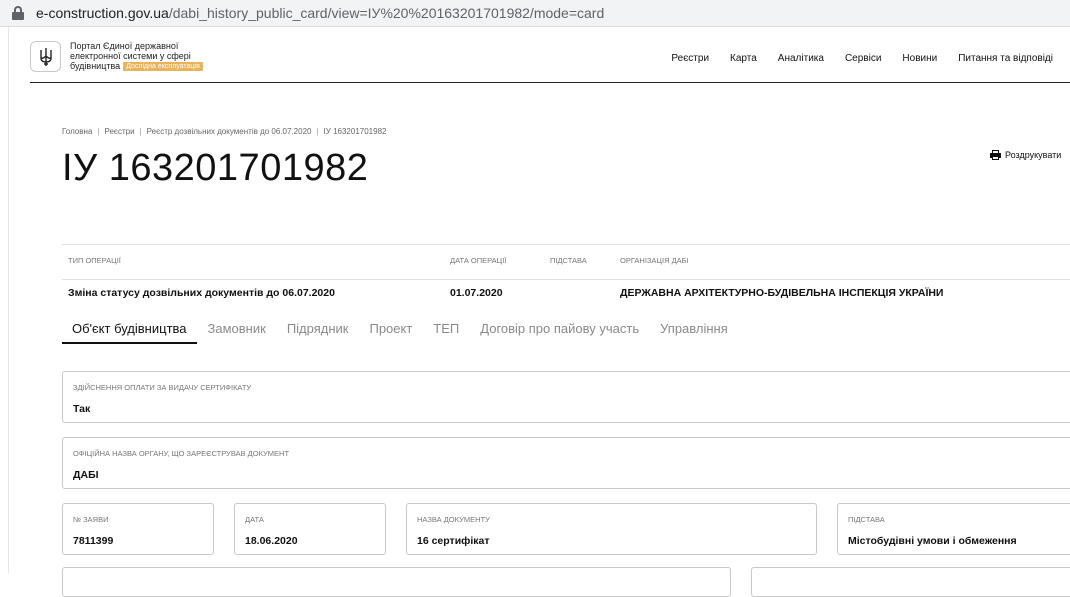  Describe the element at coordinates (654, 260) in the screenshot. I see `col-dabi-org: Організація ДАБІ` at that location.